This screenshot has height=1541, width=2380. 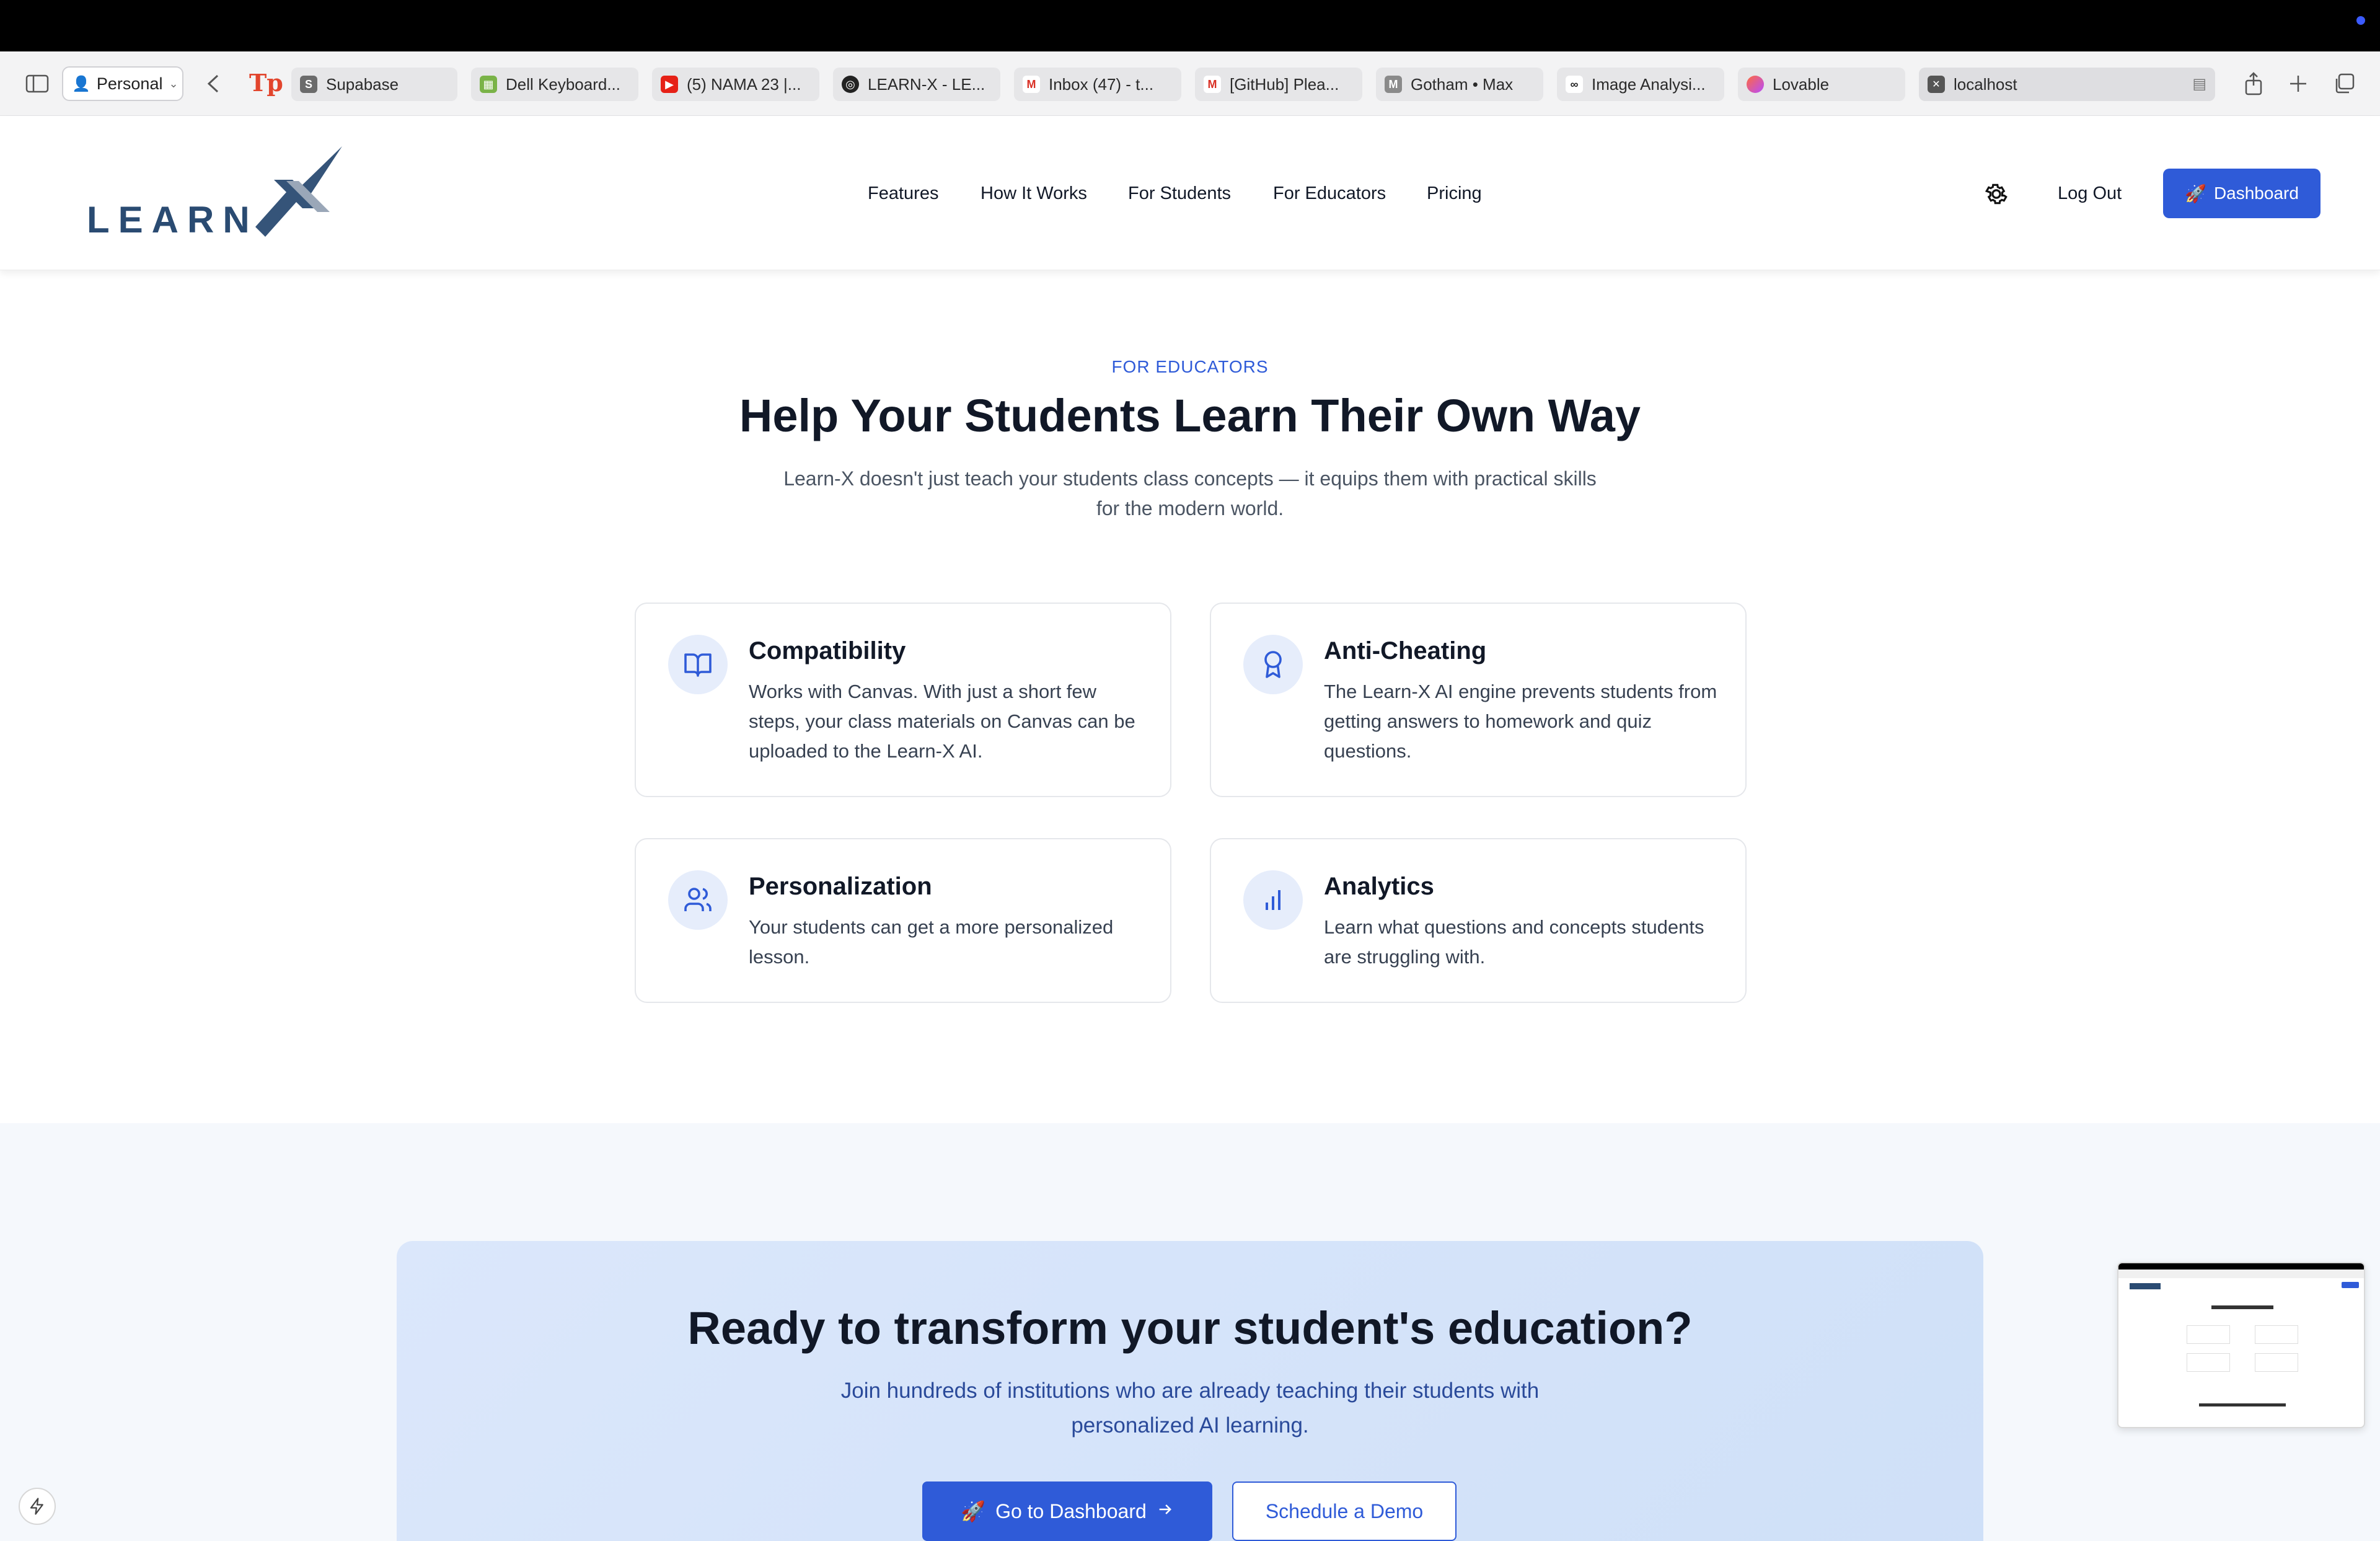 What do you see at coordinates (669, 84) in the screenshot?
I see `youtube-icon: ▶` at bounding box center [669, 84].